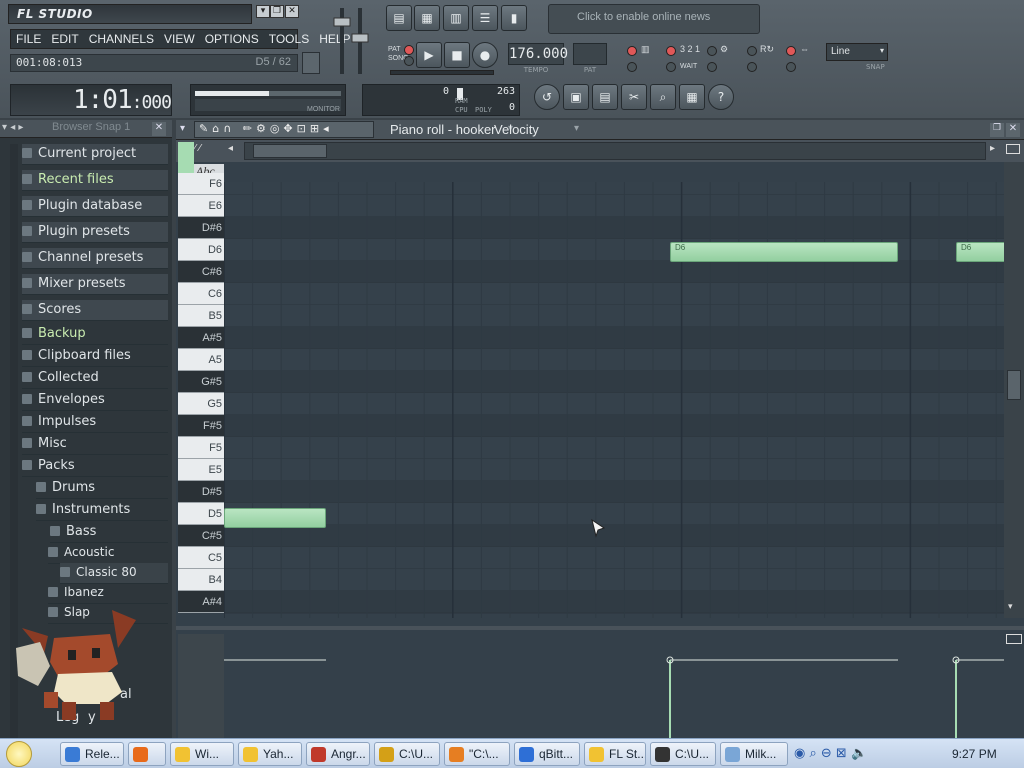 The height and width of the screenshot is (768, 1024). I want to click on start-button, so click(19, 754).